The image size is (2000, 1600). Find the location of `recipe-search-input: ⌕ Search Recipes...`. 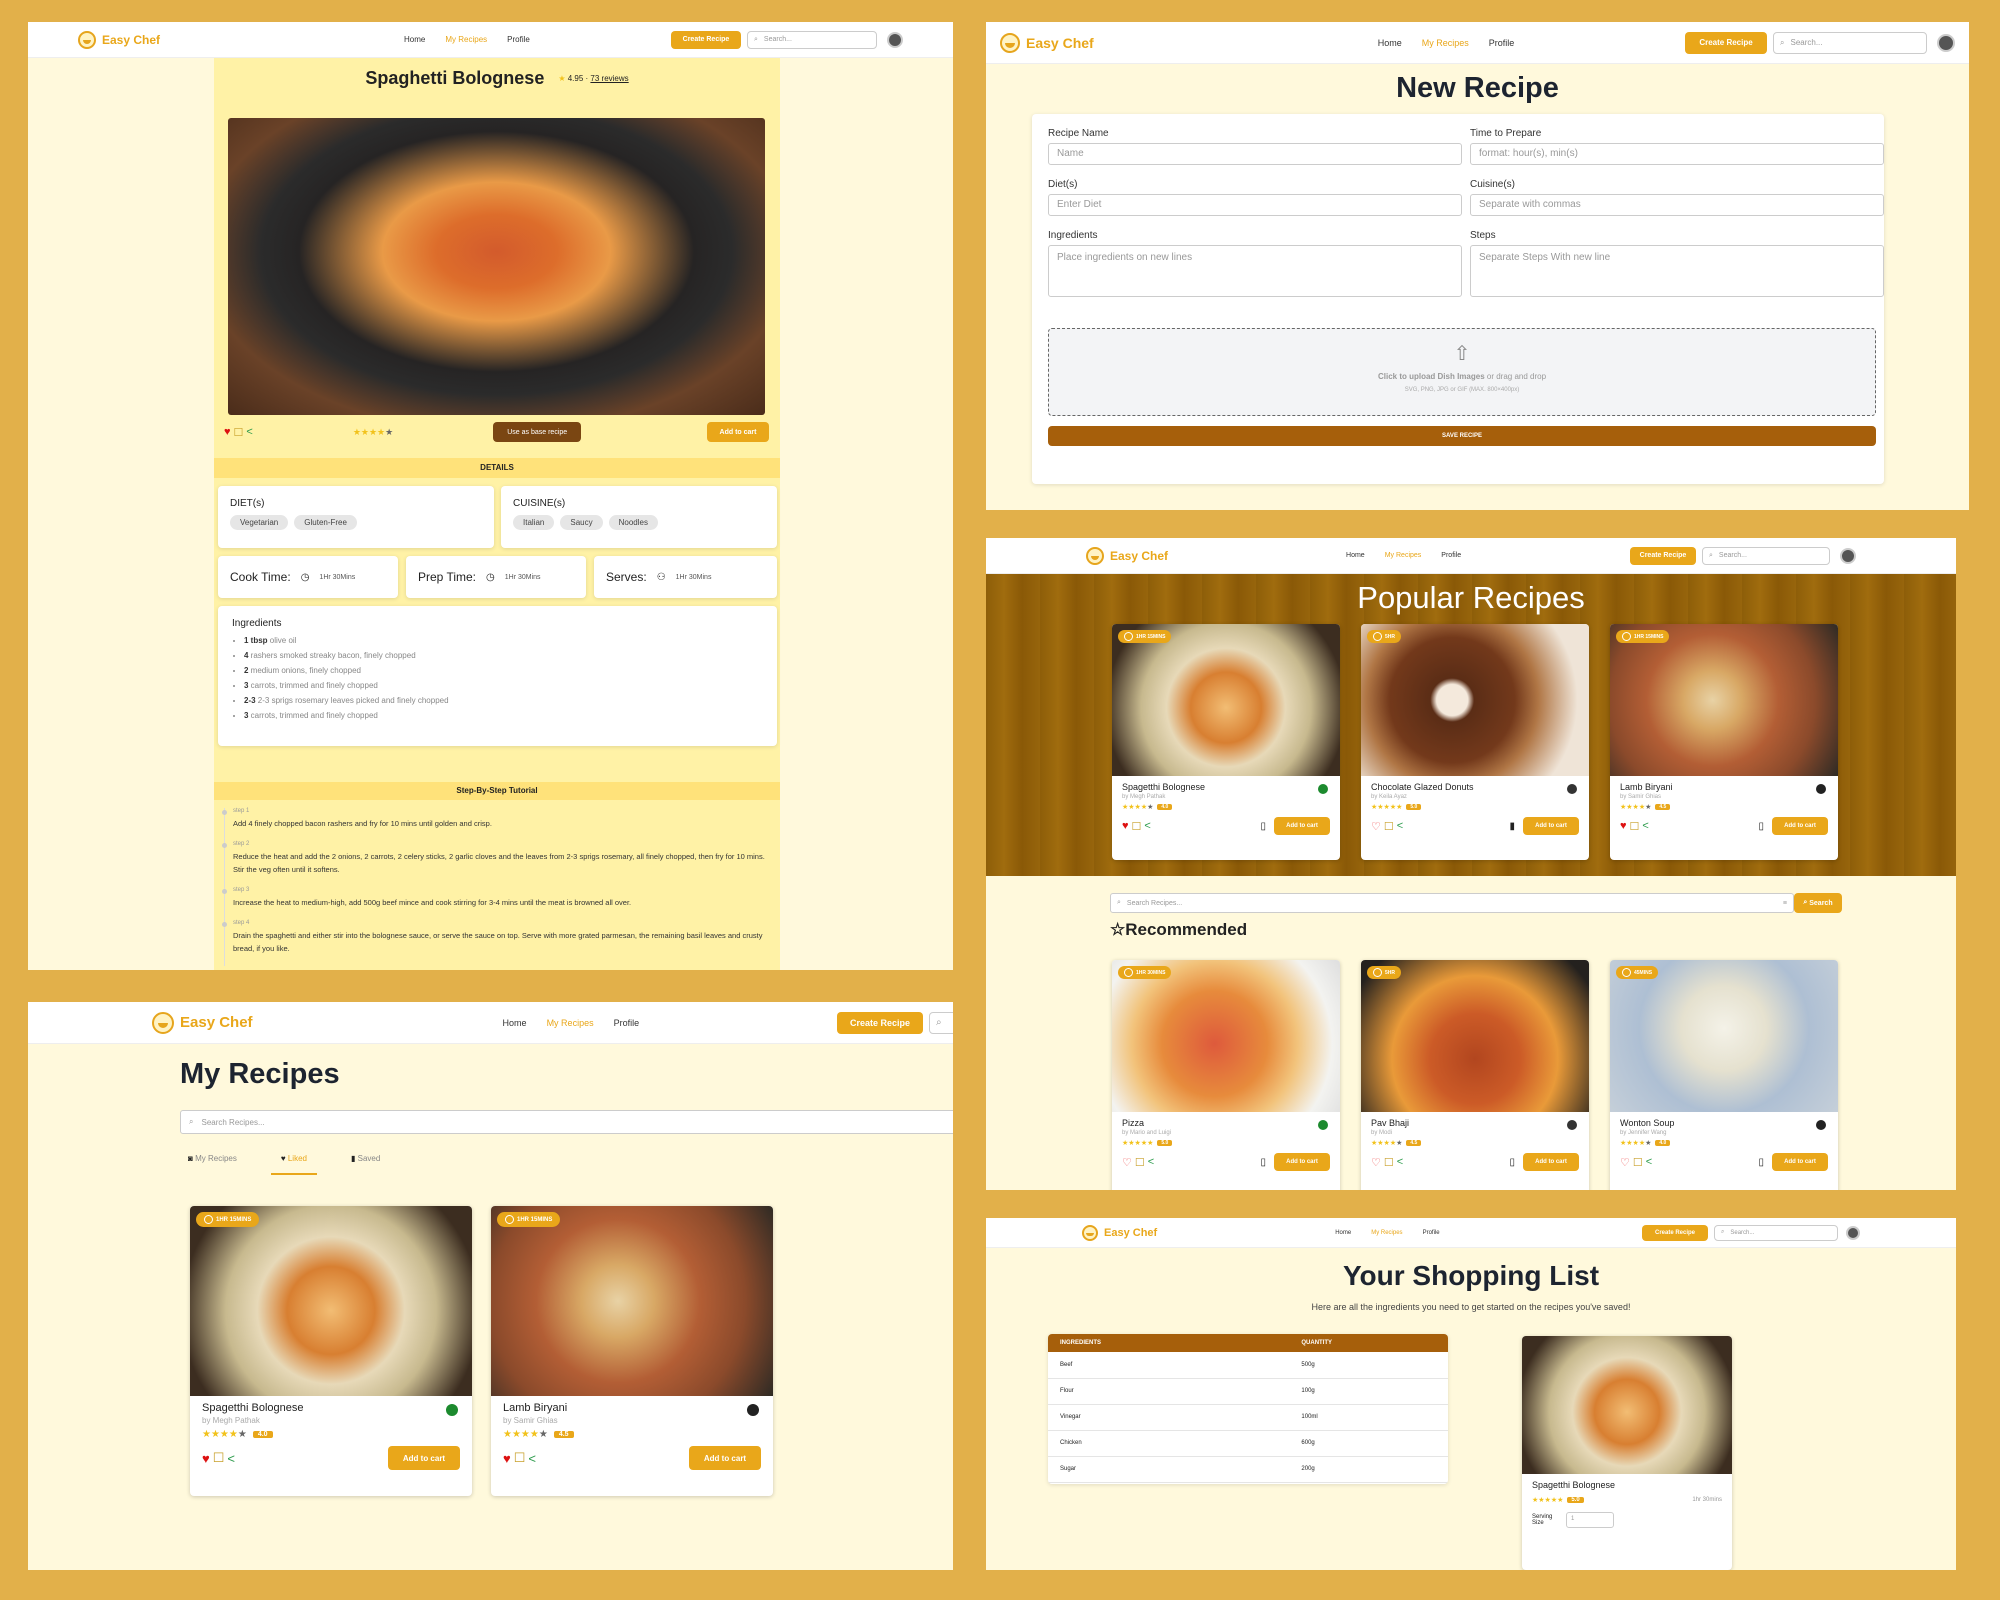

recipe-search-input: ⌕ Search Recipes... is located at coordinates (566, 1122).